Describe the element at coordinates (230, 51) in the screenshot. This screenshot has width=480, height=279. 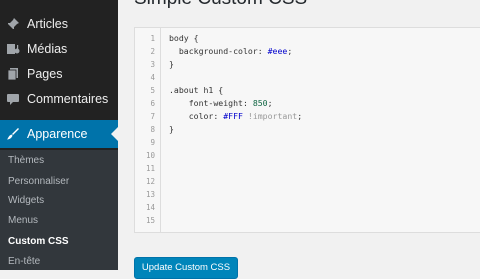
I see `code-line: background-color: #eee;` at that location.